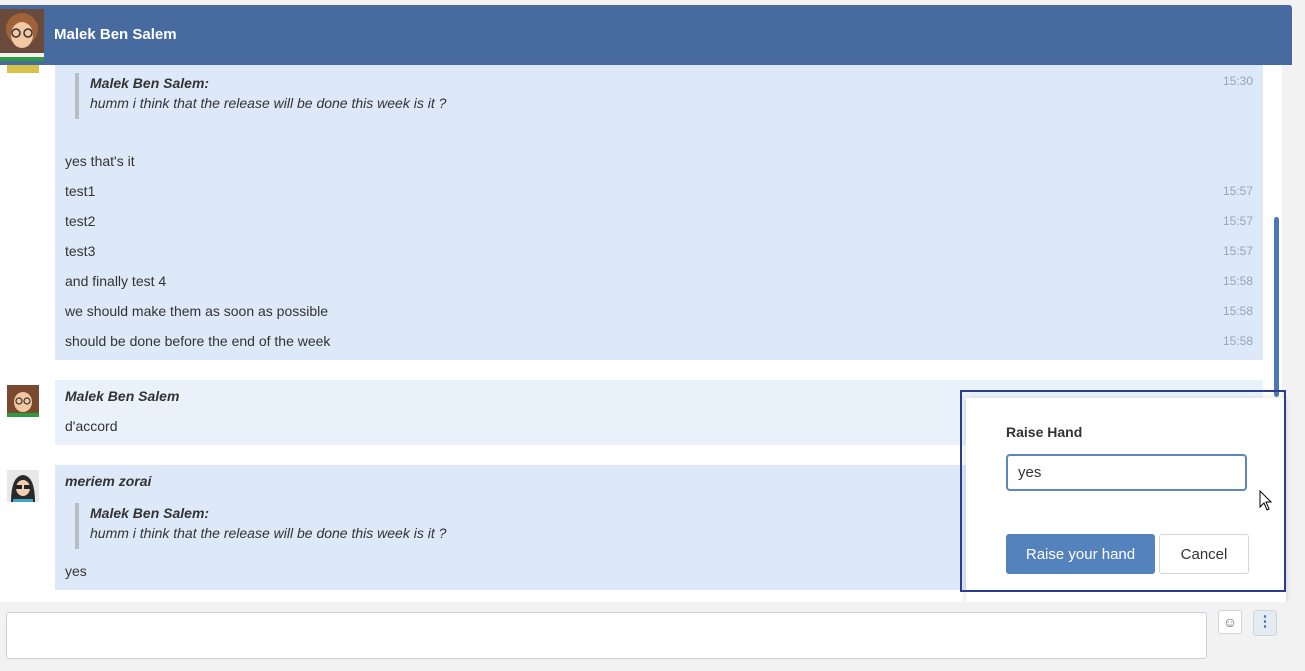 This screenshot has width=1305, height=671. What do you see at coordinates (23, 69) in the screenshot?
I see `user-avatar-partial` at bounding box center [23, 69].